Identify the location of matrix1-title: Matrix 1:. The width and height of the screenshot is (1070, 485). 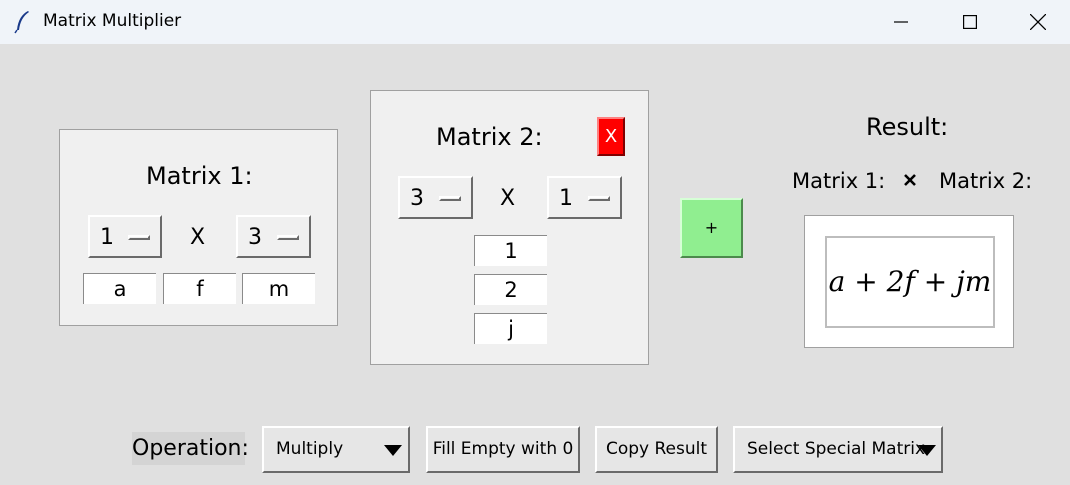
(199, 176).